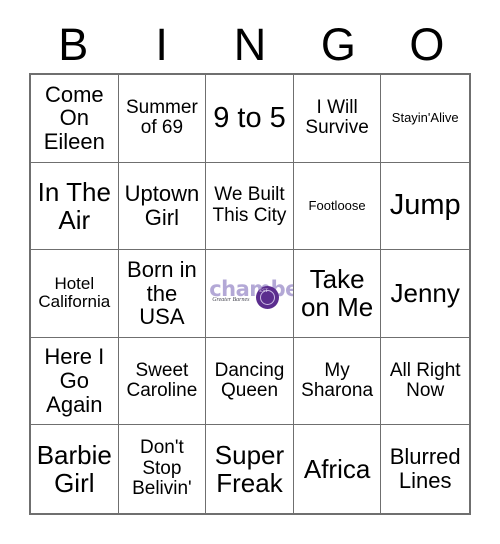 Image resolution: width=500 pixels, height=544 pixels. I want to click on bingo-cell-free-space: chamber Greater Barnes EST, so click(250, 294).